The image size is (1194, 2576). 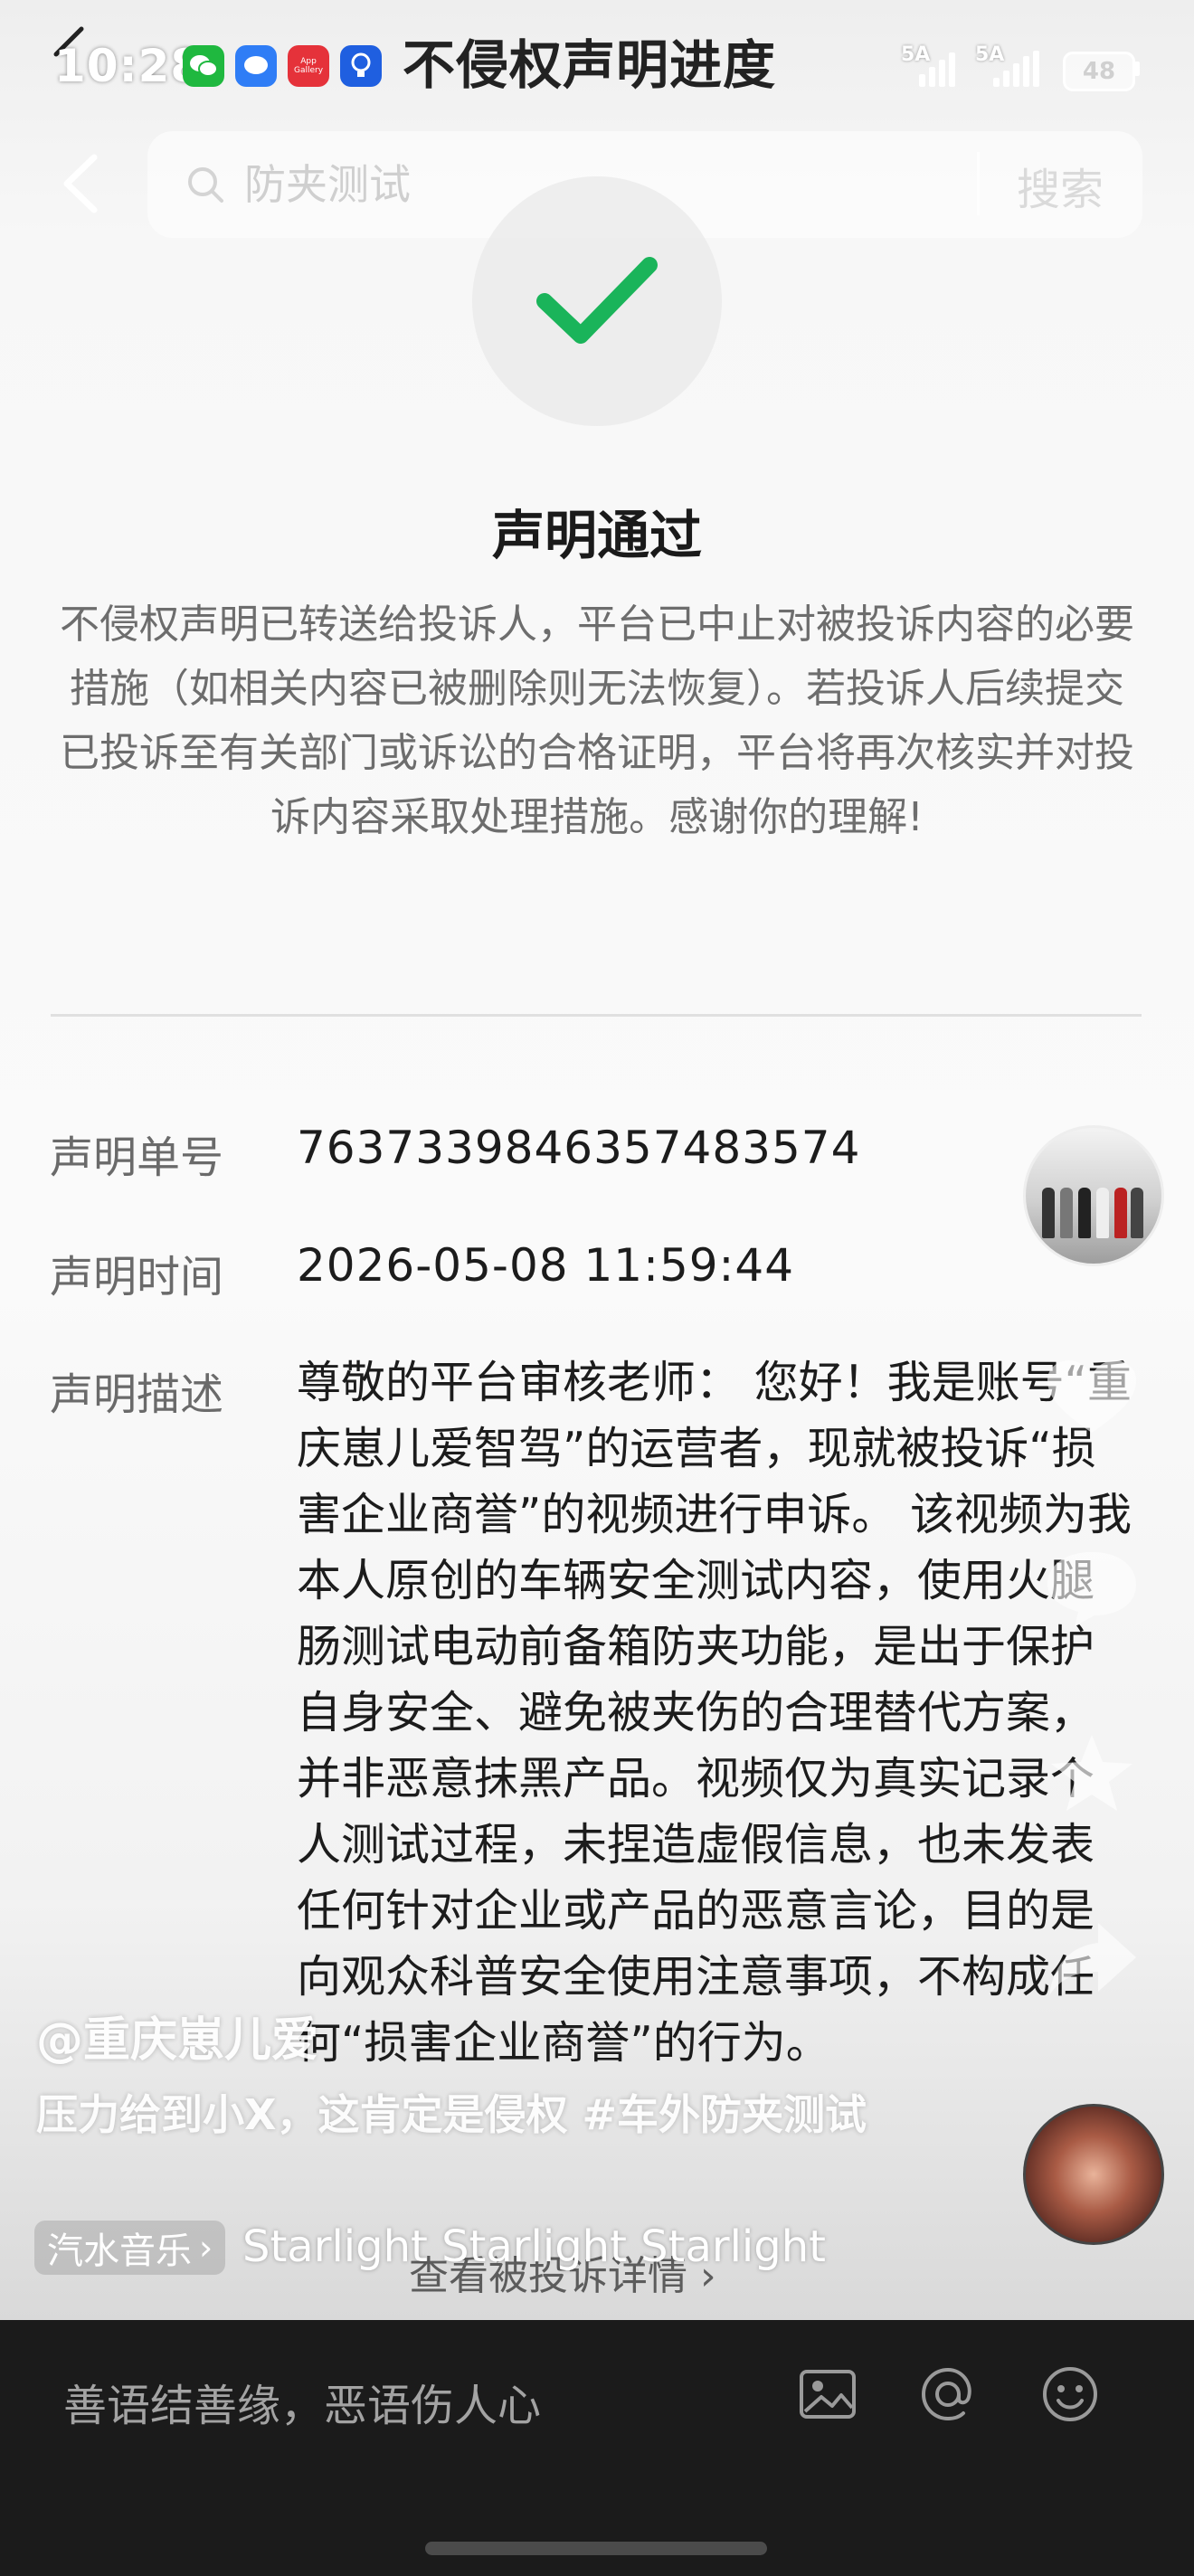 I want to click on battery-level: 48, so click(x=1099, y=72).